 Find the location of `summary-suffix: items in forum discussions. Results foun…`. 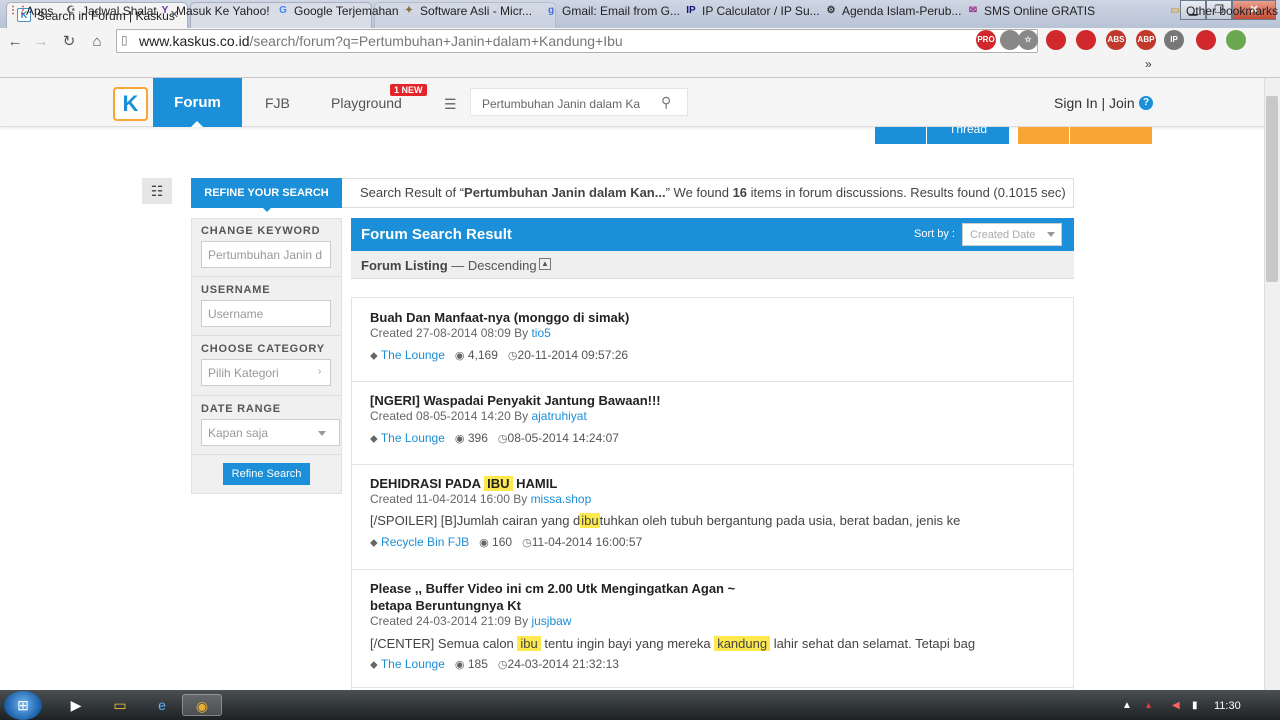

summary-suffix: items in forum discussions. Results foun… is located at coordinates (906, 192).